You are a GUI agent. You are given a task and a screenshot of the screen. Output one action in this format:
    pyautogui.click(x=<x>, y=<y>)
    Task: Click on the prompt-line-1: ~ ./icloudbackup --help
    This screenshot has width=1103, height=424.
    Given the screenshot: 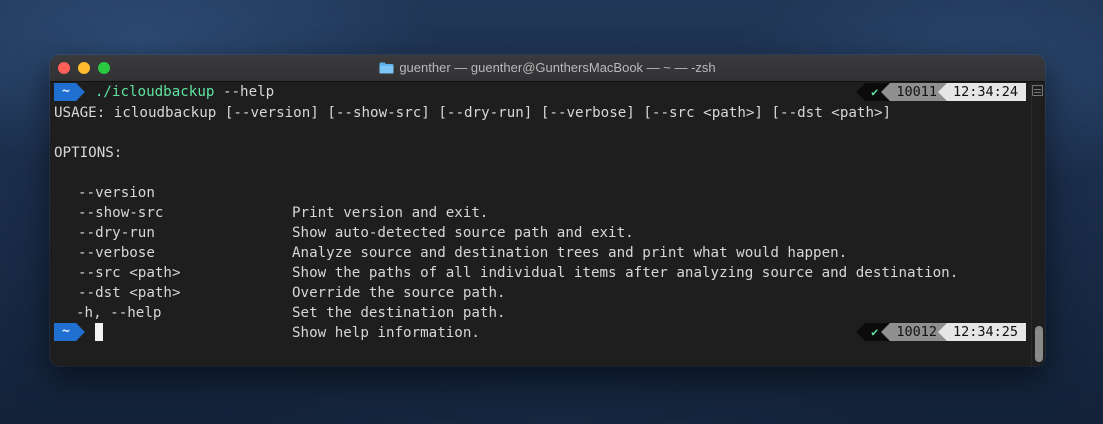 What is the action you would take?
    pyautogui.click(x=164, y=92)
    